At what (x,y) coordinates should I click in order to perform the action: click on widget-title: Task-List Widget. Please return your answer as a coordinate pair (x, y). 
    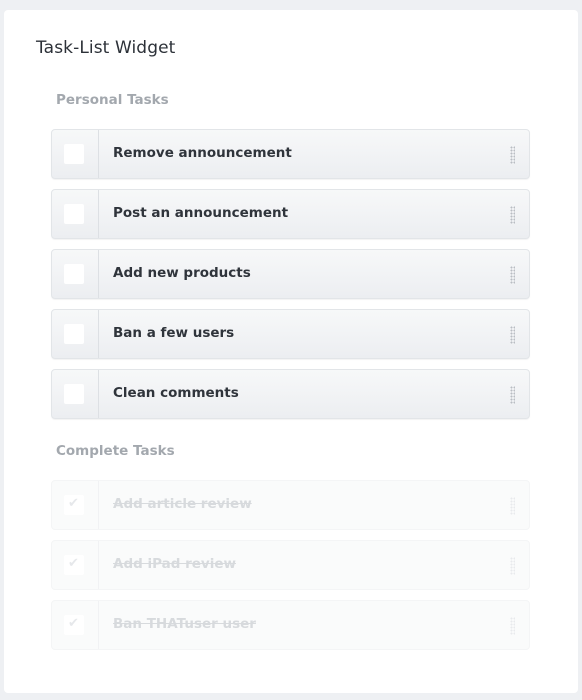
    Looking at the image, I should click on (106, 48).